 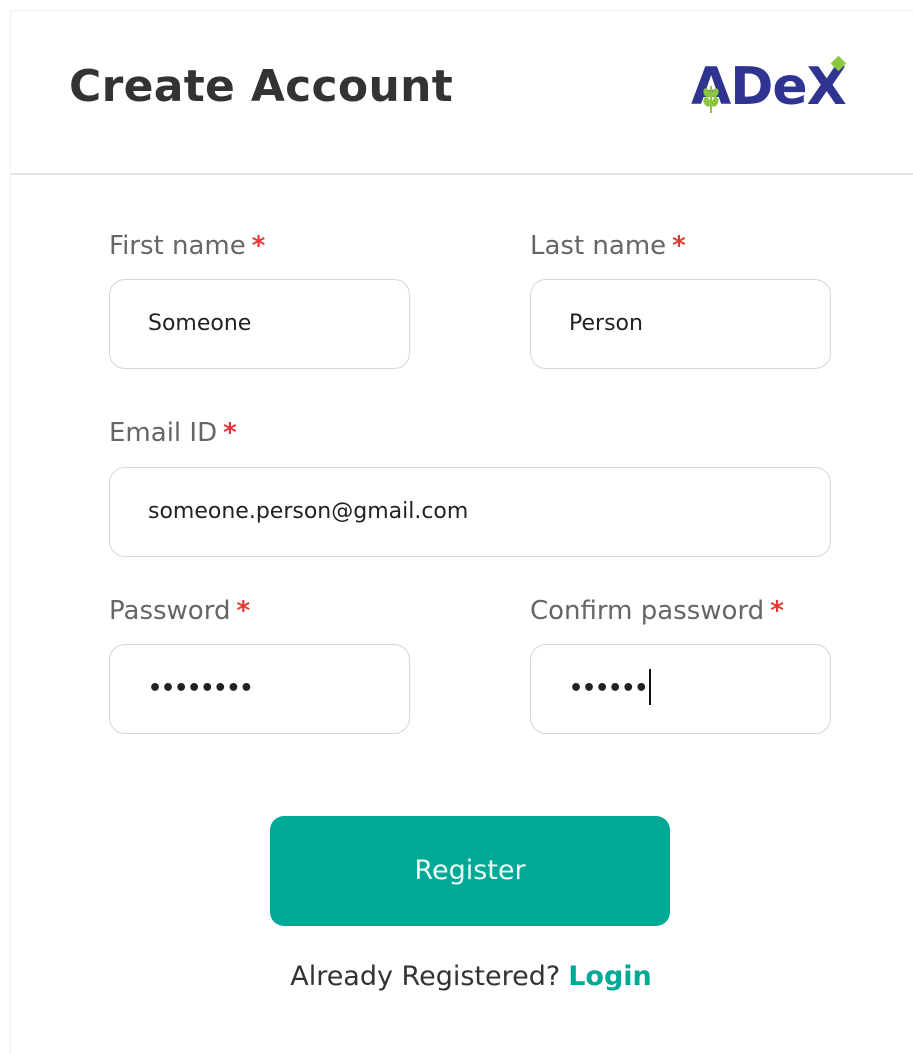 I want to click on confirm-password-input: ••••••, so click(x=680, y=689).